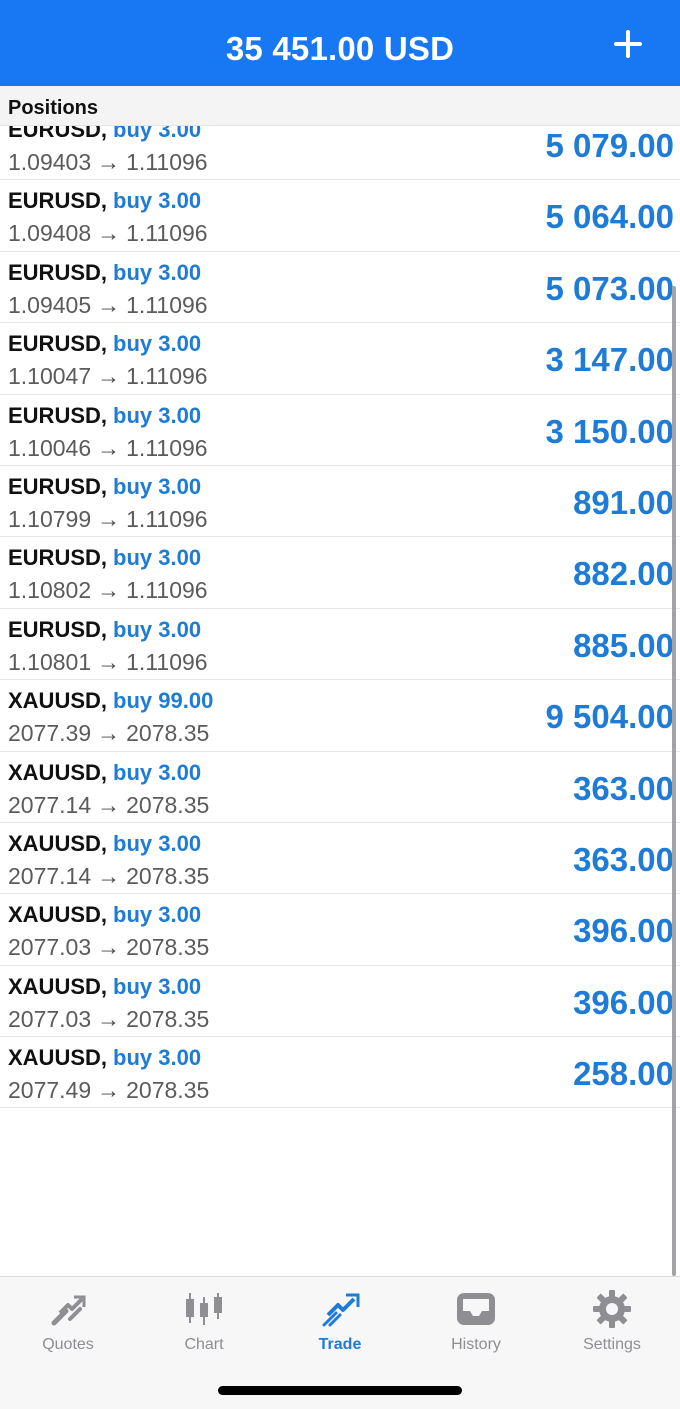 This screenshot has height=1409, width=680. What do you see at coordinates (204, 1344) in the screenshot?
I see `tab-label: Chart` at bounding box center [204, 1344].